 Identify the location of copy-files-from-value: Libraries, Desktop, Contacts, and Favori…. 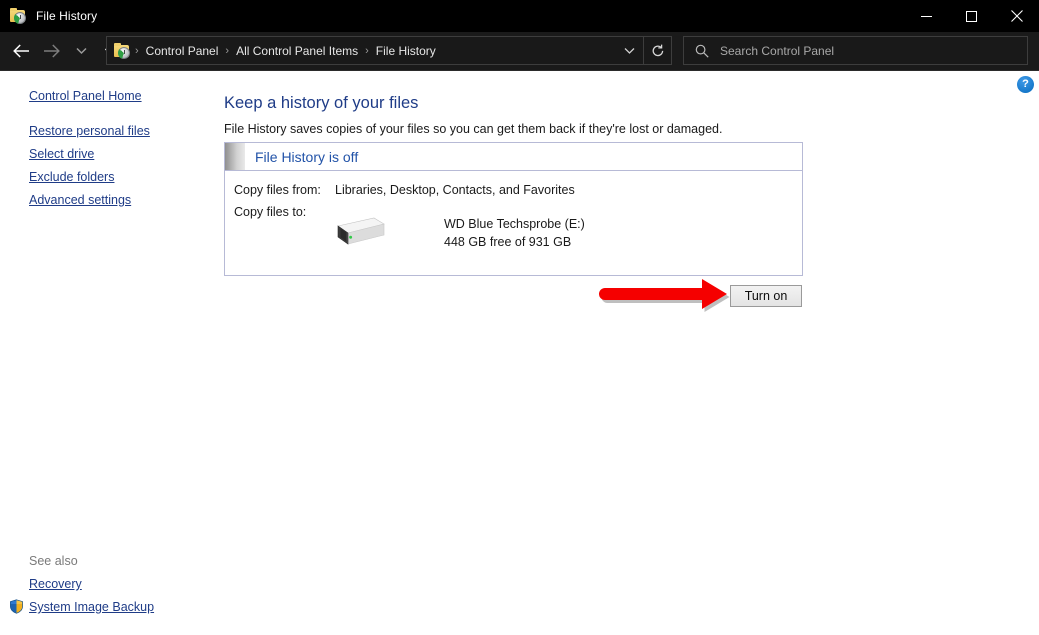
(455, 190).